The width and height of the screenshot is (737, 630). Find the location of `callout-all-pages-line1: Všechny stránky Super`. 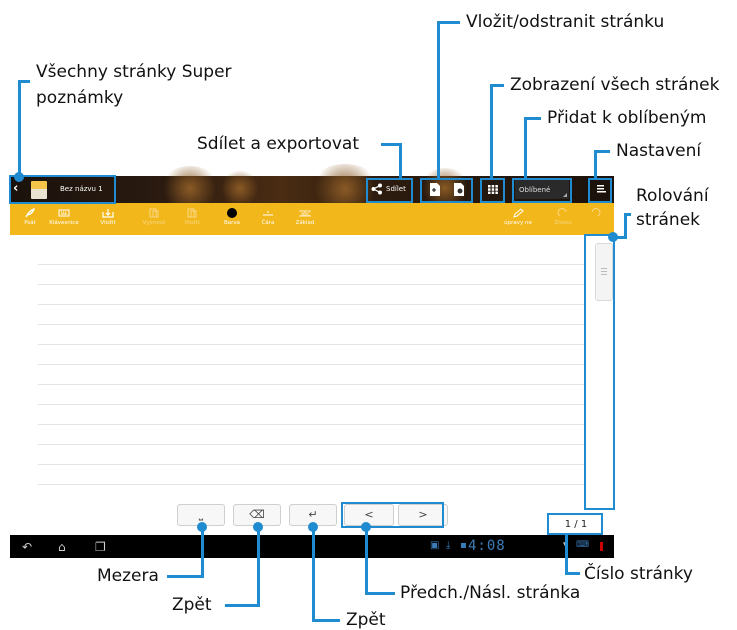

callout-all-pages-line1: Všechny stránky Super is located at coordinates (134, 72).